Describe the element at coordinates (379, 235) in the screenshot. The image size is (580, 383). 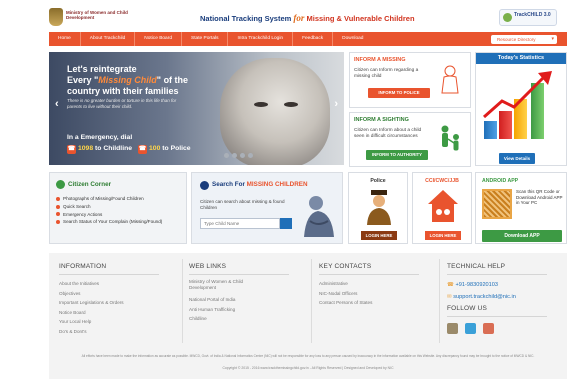
I see `police-login-button: LOGIN HERE` at that location.